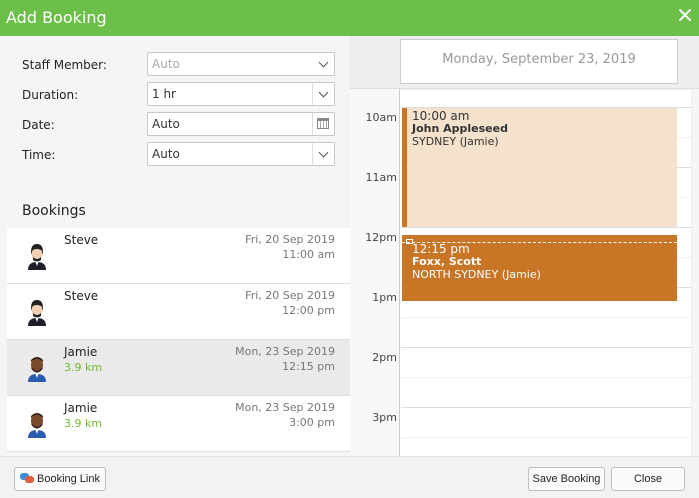 Image resolution: width=699 pixels, height=498 pixels. I want to click on close-icon, so click(685, 15).